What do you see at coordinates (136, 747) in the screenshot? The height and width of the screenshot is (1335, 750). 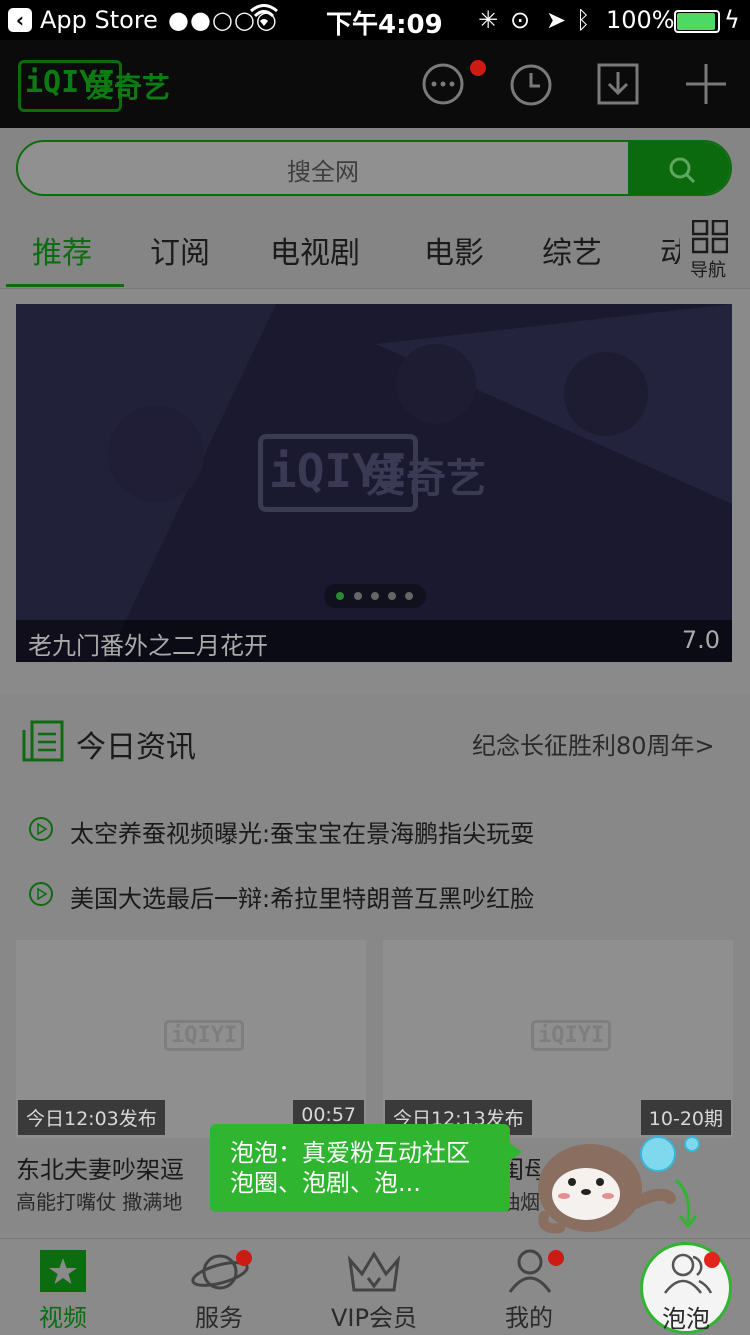 I see `news-header: 今日资讯` at bounding box center [136, 747].